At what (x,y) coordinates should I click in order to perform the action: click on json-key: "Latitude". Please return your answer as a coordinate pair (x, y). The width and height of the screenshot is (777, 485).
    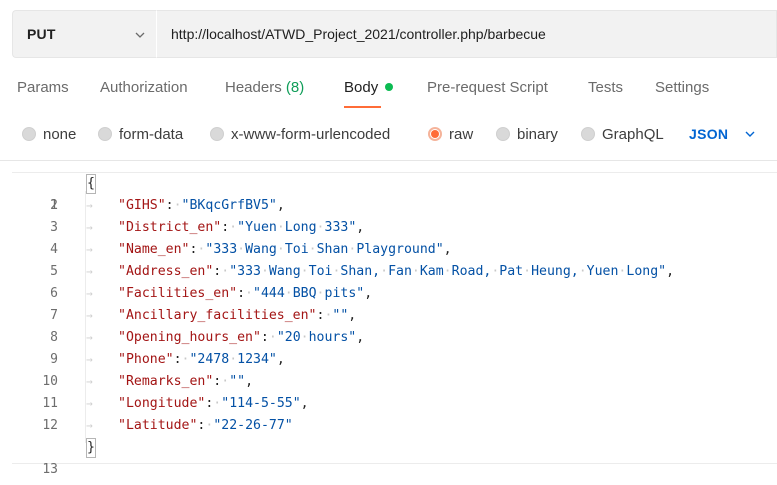
    Looking at the image, I should click on (158, 425).